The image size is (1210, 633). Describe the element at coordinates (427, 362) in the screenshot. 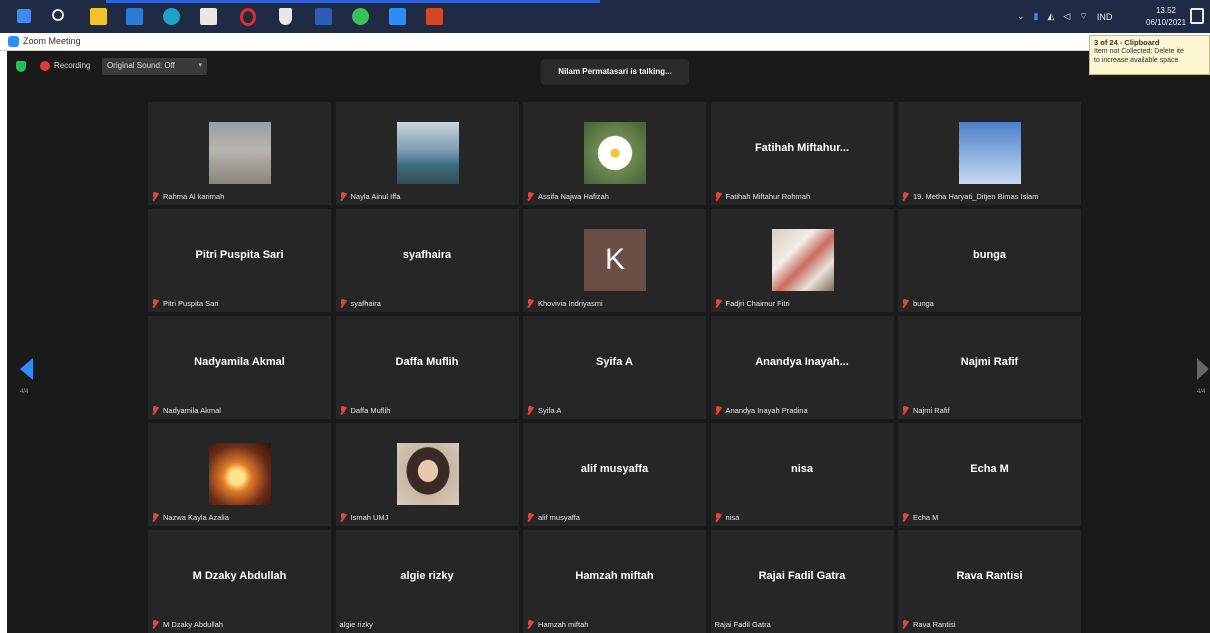

I see `participant-display-name: Daffa Muflih` at that location.